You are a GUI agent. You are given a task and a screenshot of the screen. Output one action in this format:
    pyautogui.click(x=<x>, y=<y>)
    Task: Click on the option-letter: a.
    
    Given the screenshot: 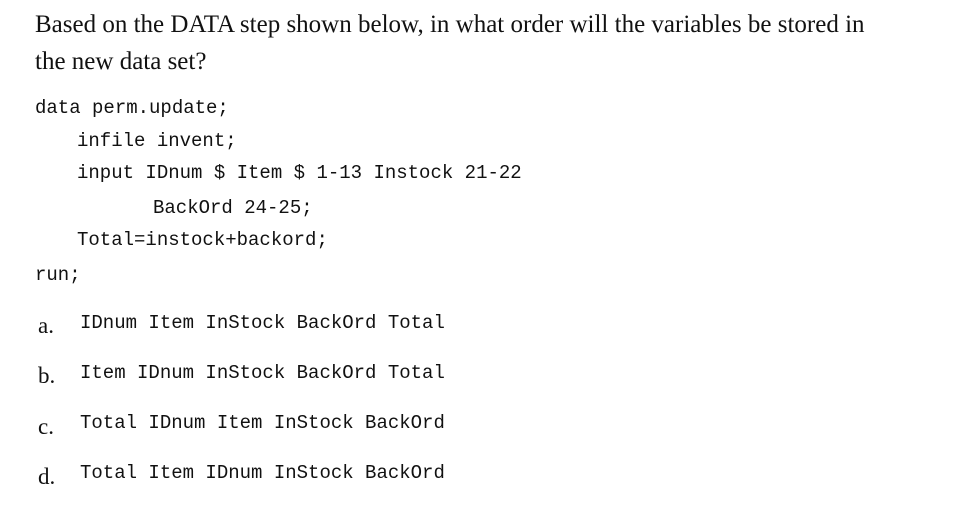 What is the action you would take?
    pyautogui.click(x=46, y=325)
    